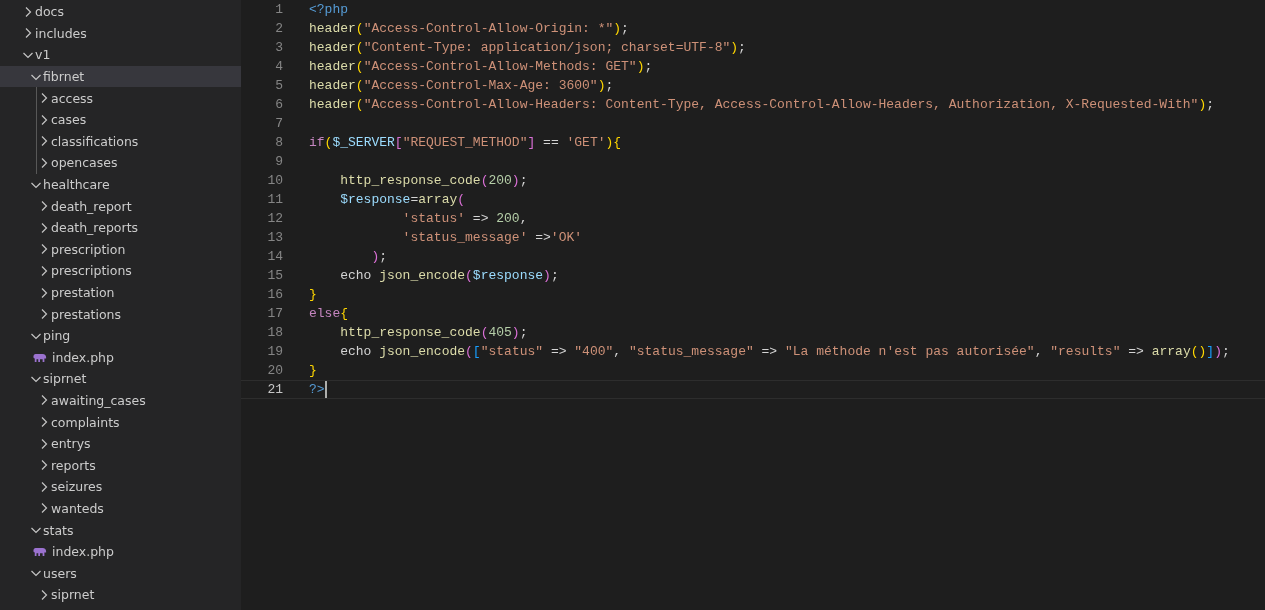 The width and height of the screenshot is (1265, 610). What do you see at coordinates (278, 105) in the screenshot?
I see `line-number: 6` at bounding box center [278, 105].